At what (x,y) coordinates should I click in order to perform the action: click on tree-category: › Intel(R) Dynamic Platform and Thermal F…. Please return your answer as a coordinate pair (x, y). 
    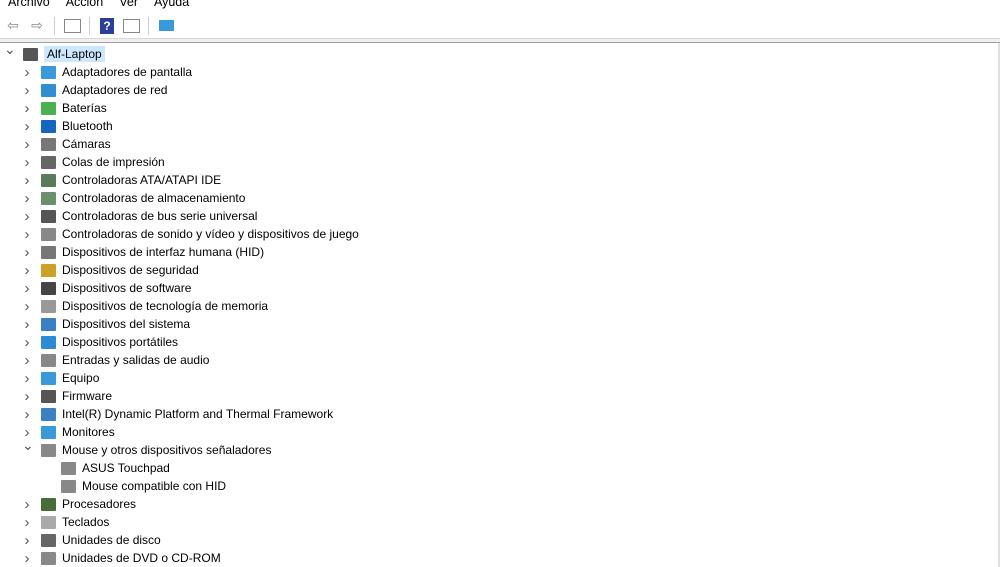
    Looking at the image, I should click on (179, 414).